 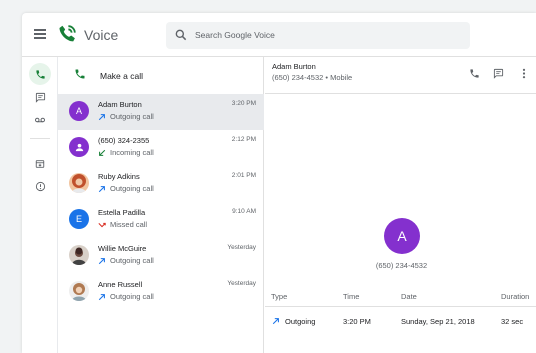 What do you see at coordinates (120, 104) in the screenshot?
I see `contact-name: Adam Burton` at bounding box center [120, 104].